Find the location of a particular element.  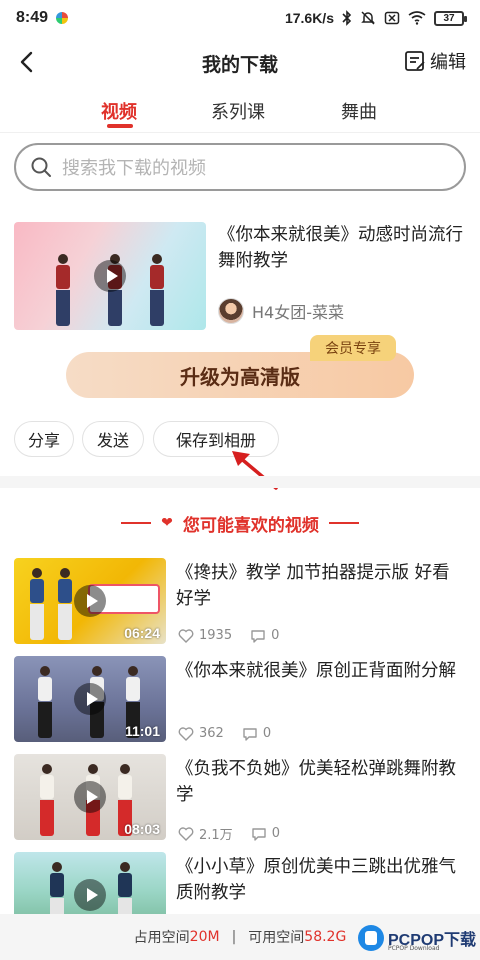

like-count: 1935 is located at coordinates (216, 635).